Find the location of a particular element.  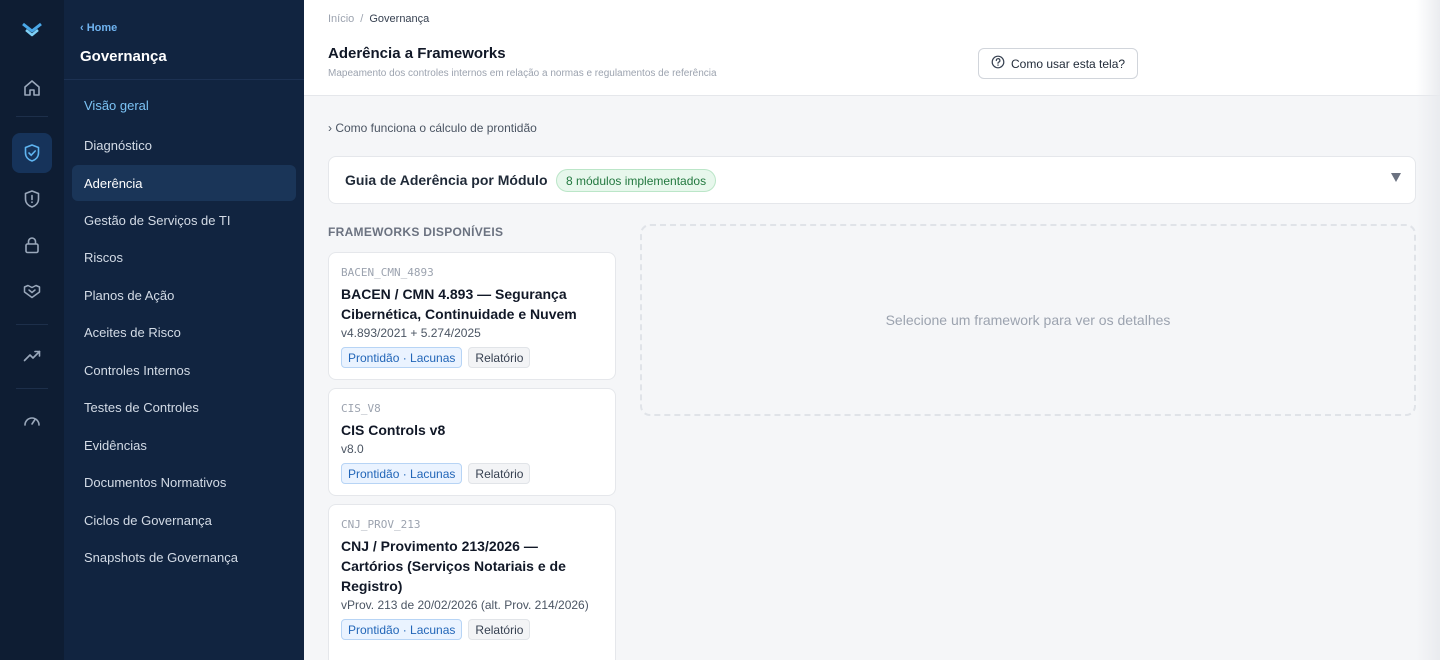

sidebar-item-documentos-normativos: Documentos Normativos is located at coordinates (184, 482).